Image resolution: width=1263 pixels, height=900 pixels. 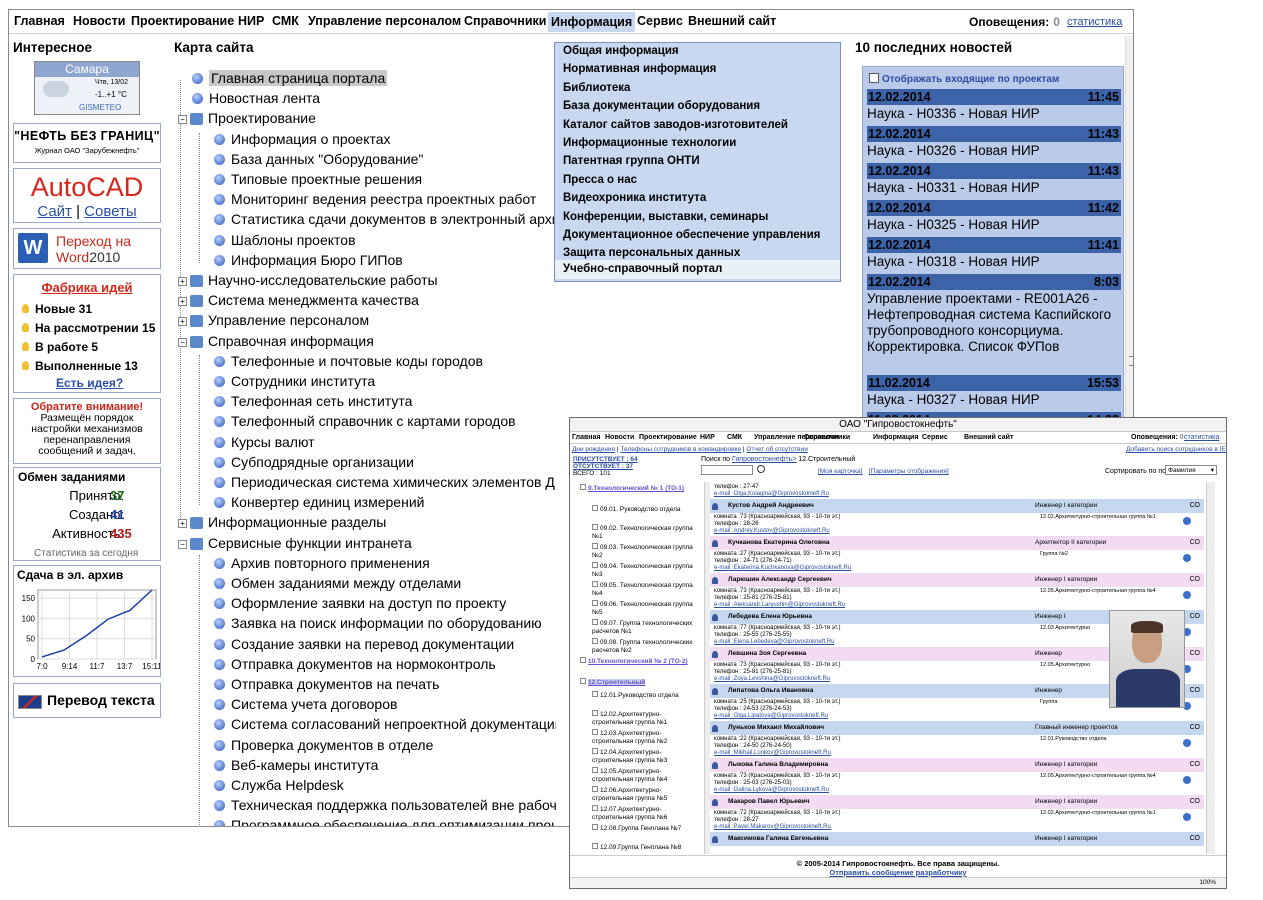 What do you see at coordinates (727, 470) in the screenshot?
I see `search-input` at bounding box center [727, 470].